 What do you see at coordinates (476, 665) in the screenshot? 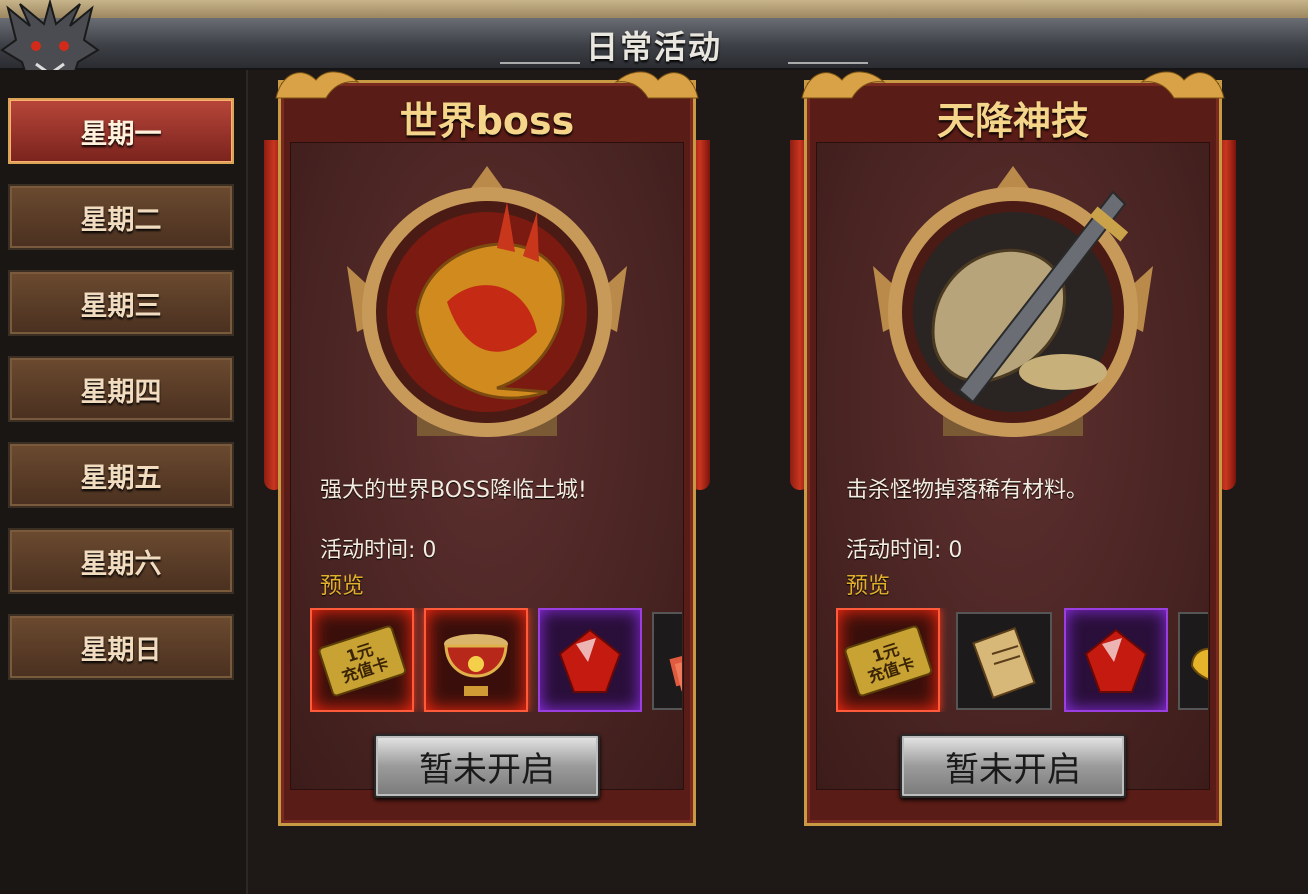
I see `treasure-cauldron-icon` at bounding box center [476, 665].